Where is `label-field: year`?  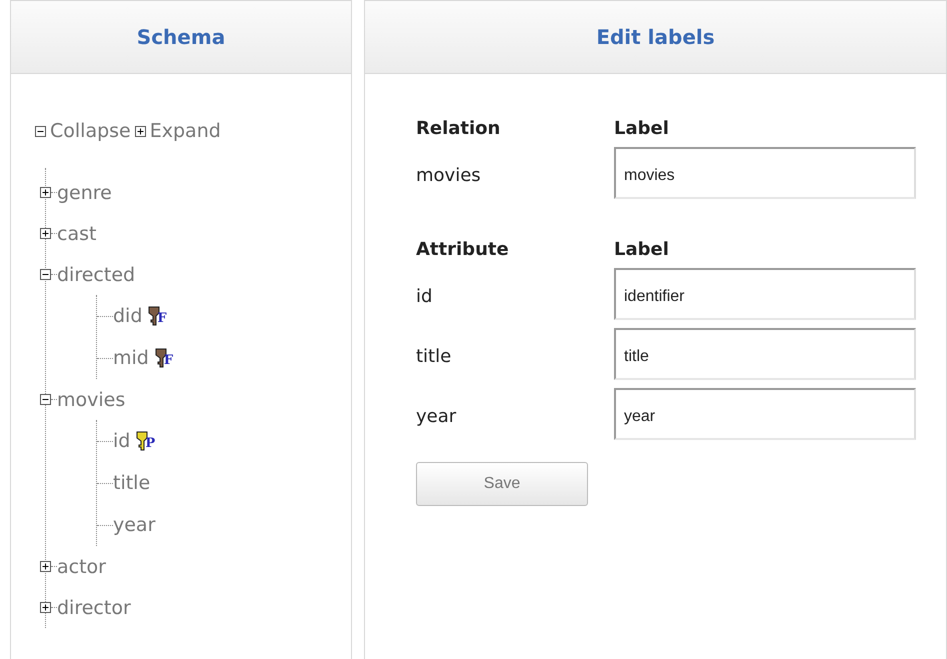
label-field: year is located at coordinates (765, 414).